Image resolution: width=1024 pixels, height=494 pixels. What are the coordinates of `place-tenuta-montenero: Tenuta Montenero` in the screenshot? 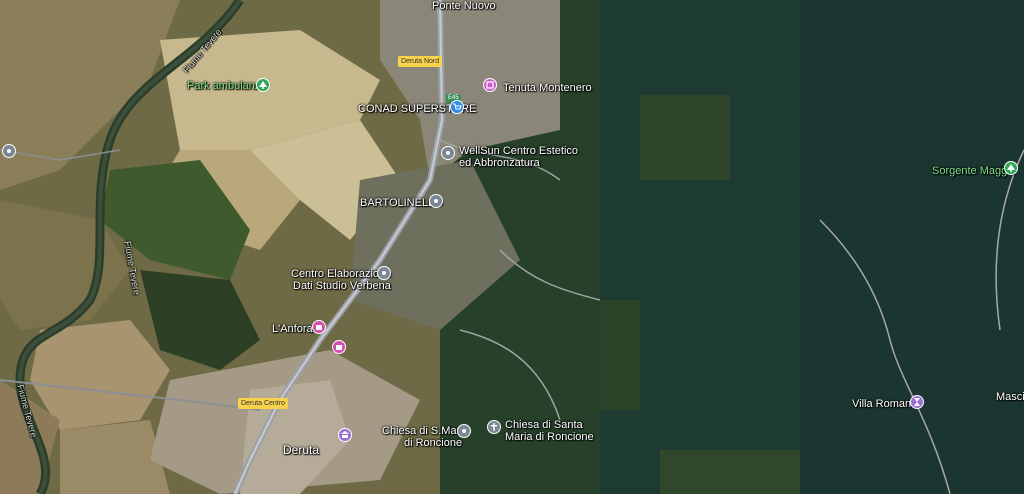 It's located at (547, 88).